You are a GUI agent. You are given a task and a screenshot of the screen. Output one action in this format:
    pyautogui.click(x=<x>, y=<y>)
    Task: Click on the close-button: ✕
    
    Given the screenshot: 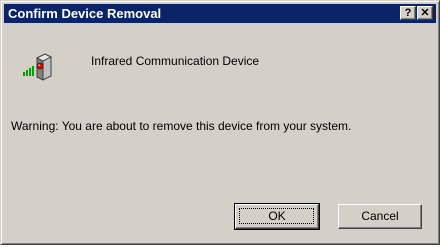 What is the action you would take?
    pyautogui.click(x=425, y=13)
    